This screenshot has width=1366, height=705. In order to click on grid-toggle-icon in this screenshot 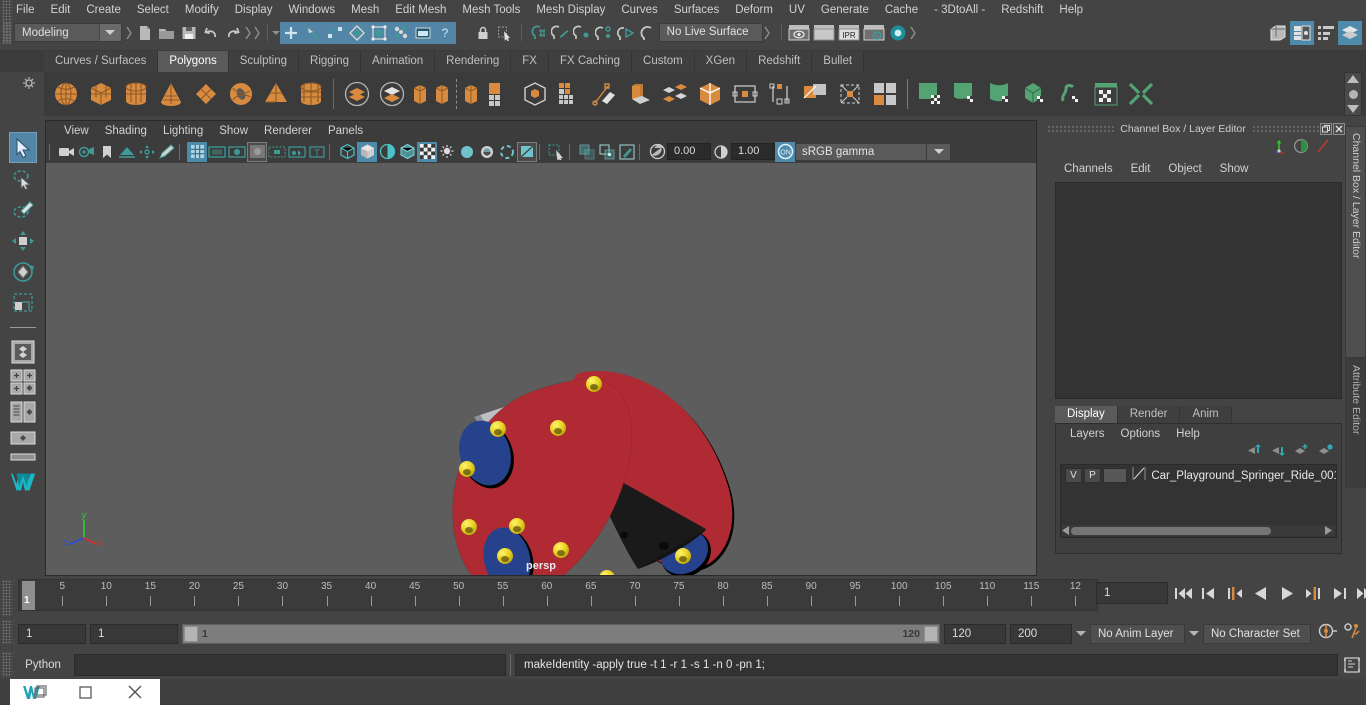, I will do `click(197, 151)`.